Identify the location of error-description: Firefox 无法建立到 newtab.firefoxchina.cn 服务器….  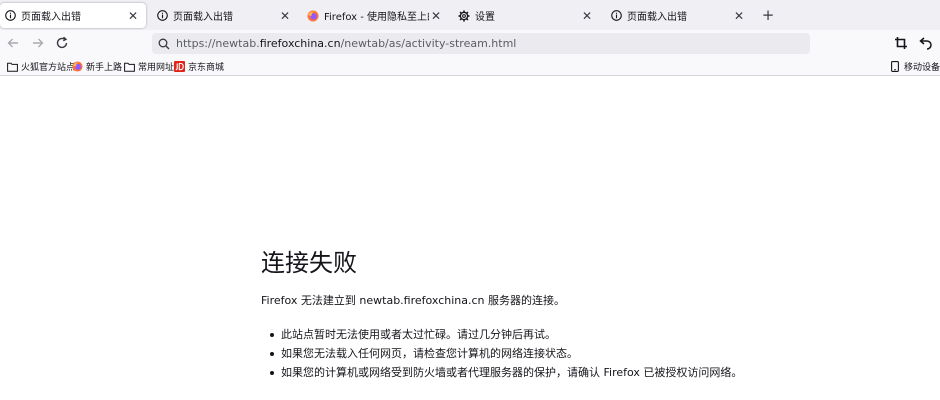
(413, 300).